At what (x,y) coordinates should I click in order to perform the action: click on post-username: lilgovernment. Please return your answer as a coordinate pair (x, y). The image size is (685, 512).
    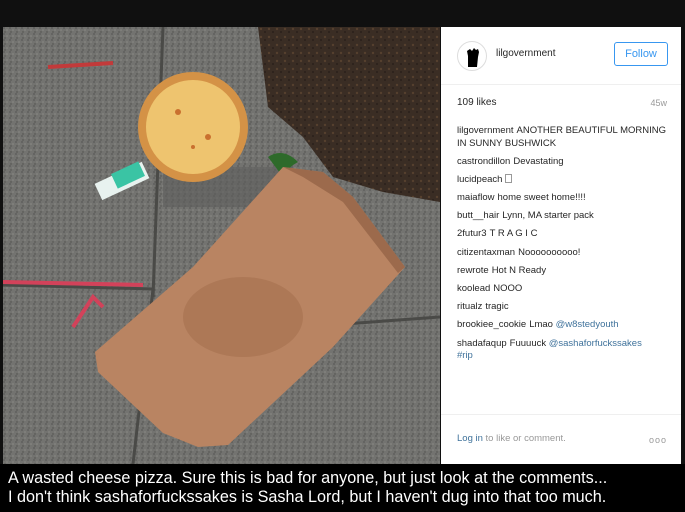
    Looking at the image, I should click on (525, 53).